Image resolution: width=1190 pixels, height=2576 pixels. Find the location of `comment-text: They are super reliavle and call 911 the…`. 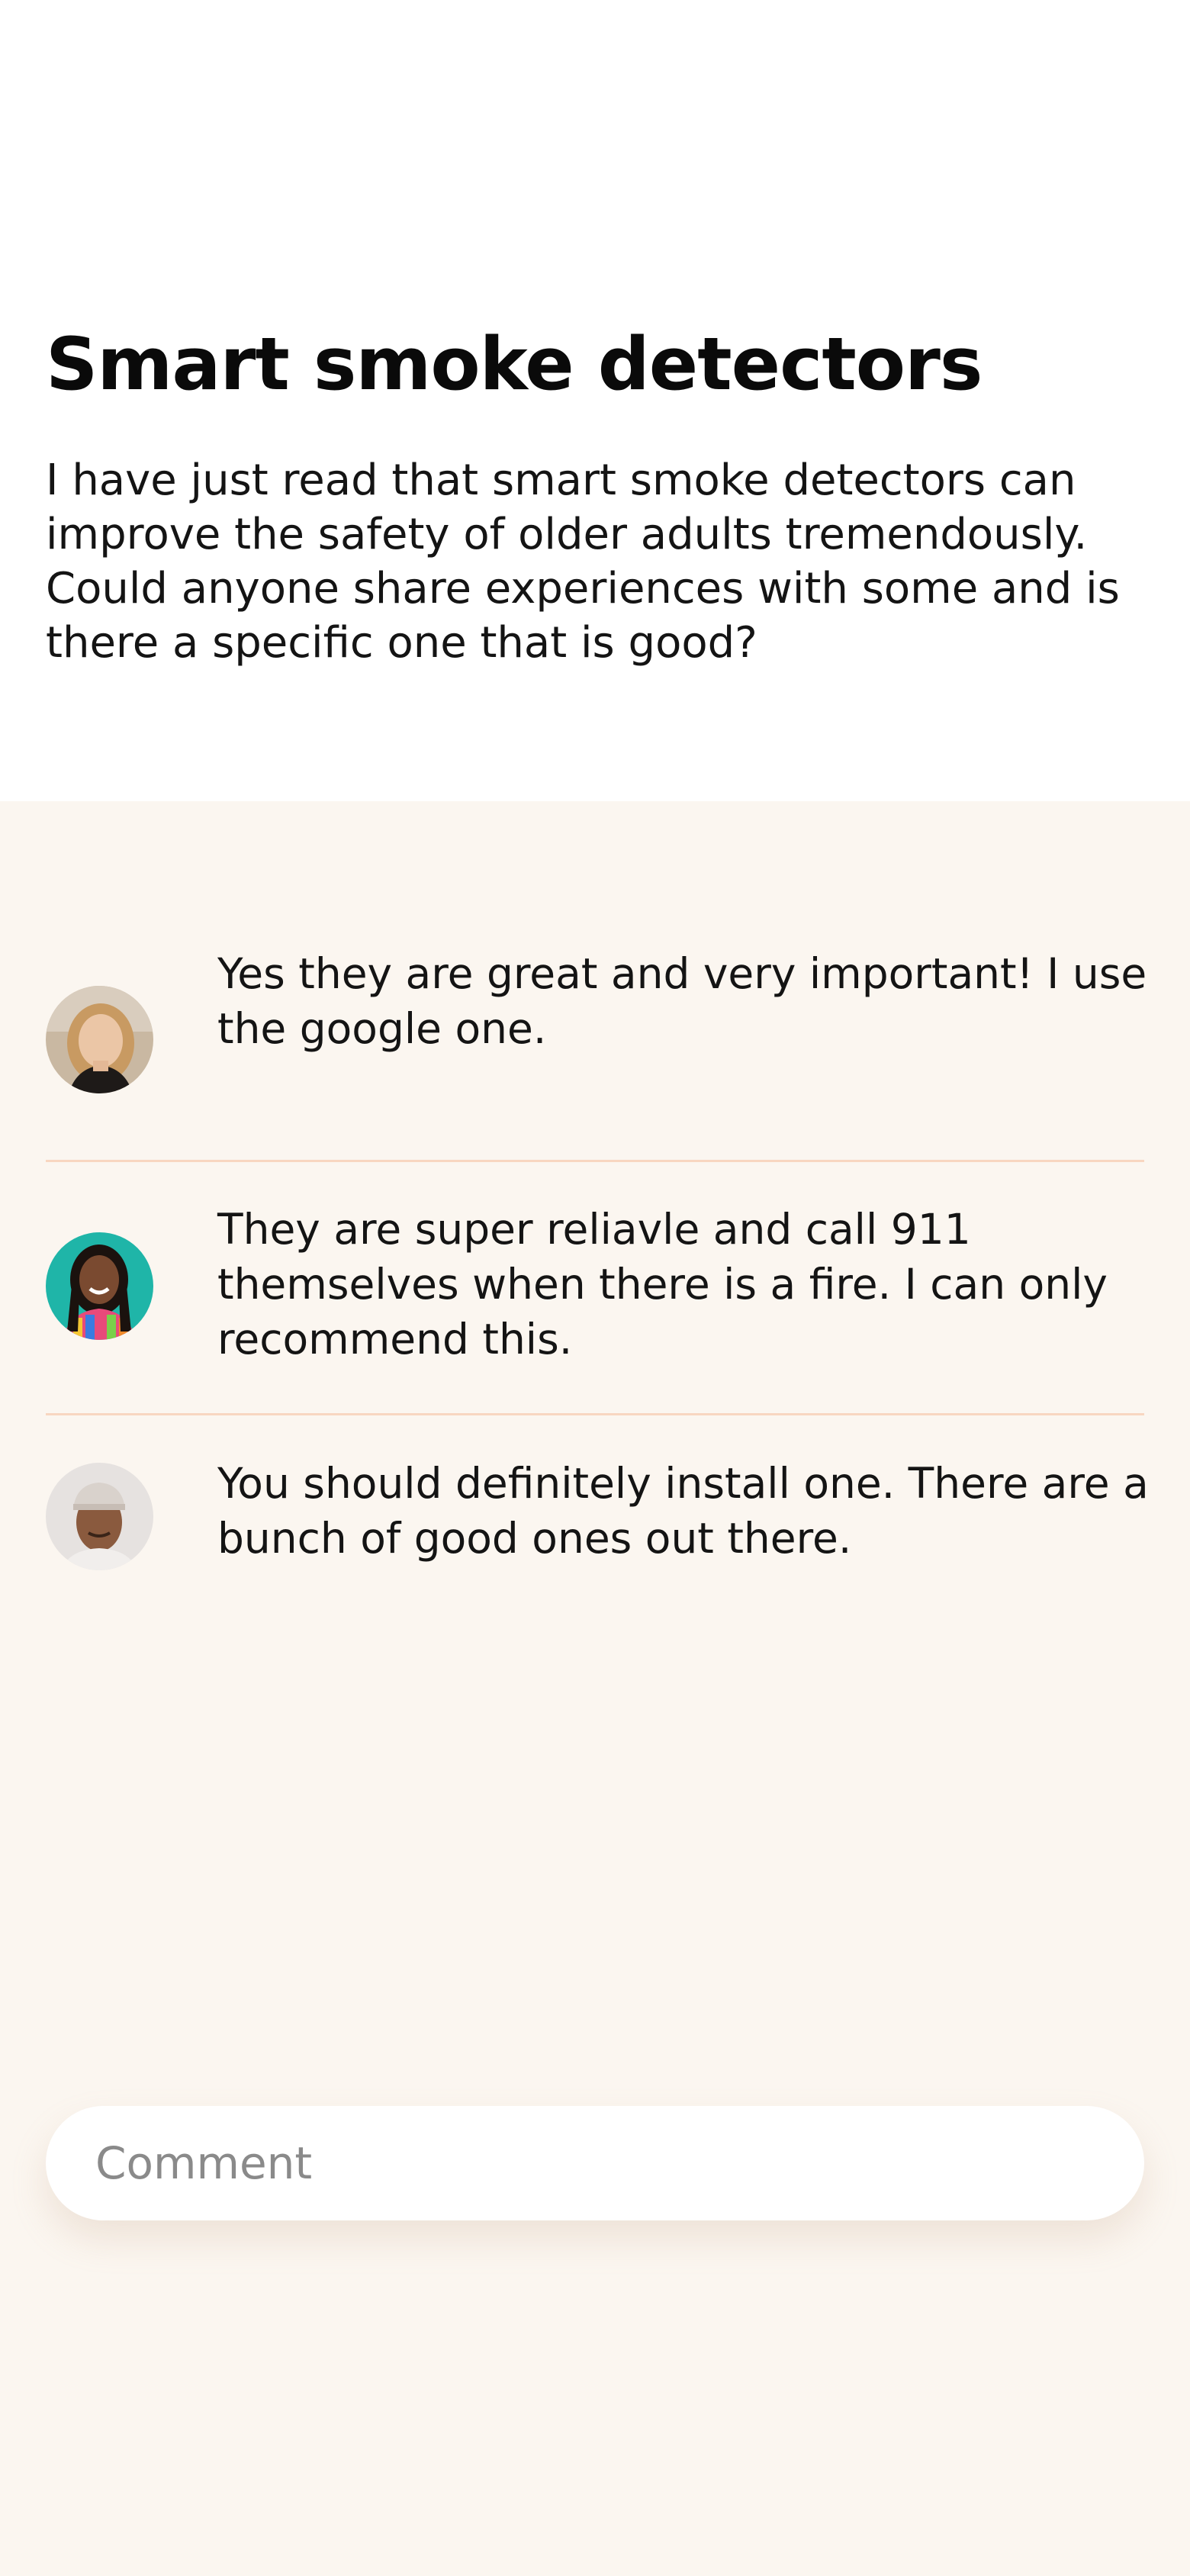

comment-text: They are super reliavle and call 911 the… is located at coordinates (662, 1284).